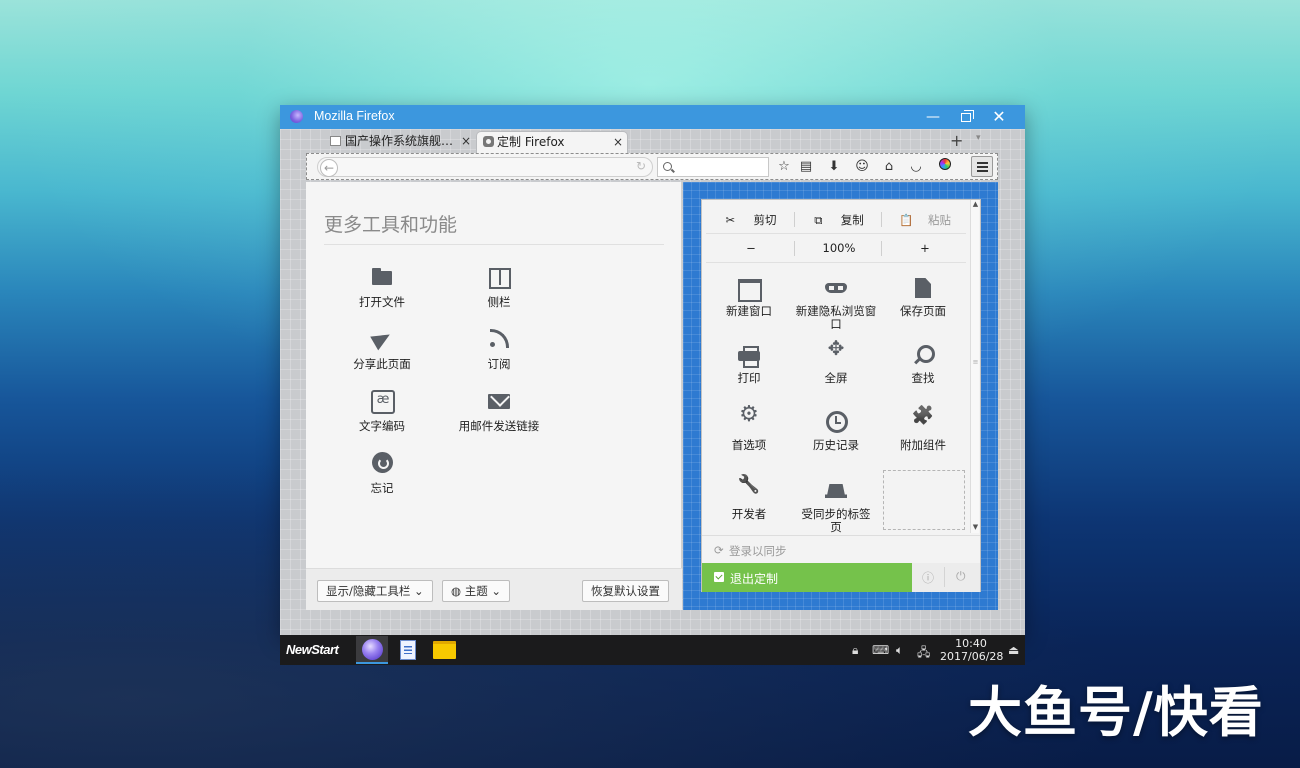 This screenshot has width=1300, height=768. Describe the element at coordinates (899, 650) in the screenshot. I see `volume-icon: 🔈︎` at that location.